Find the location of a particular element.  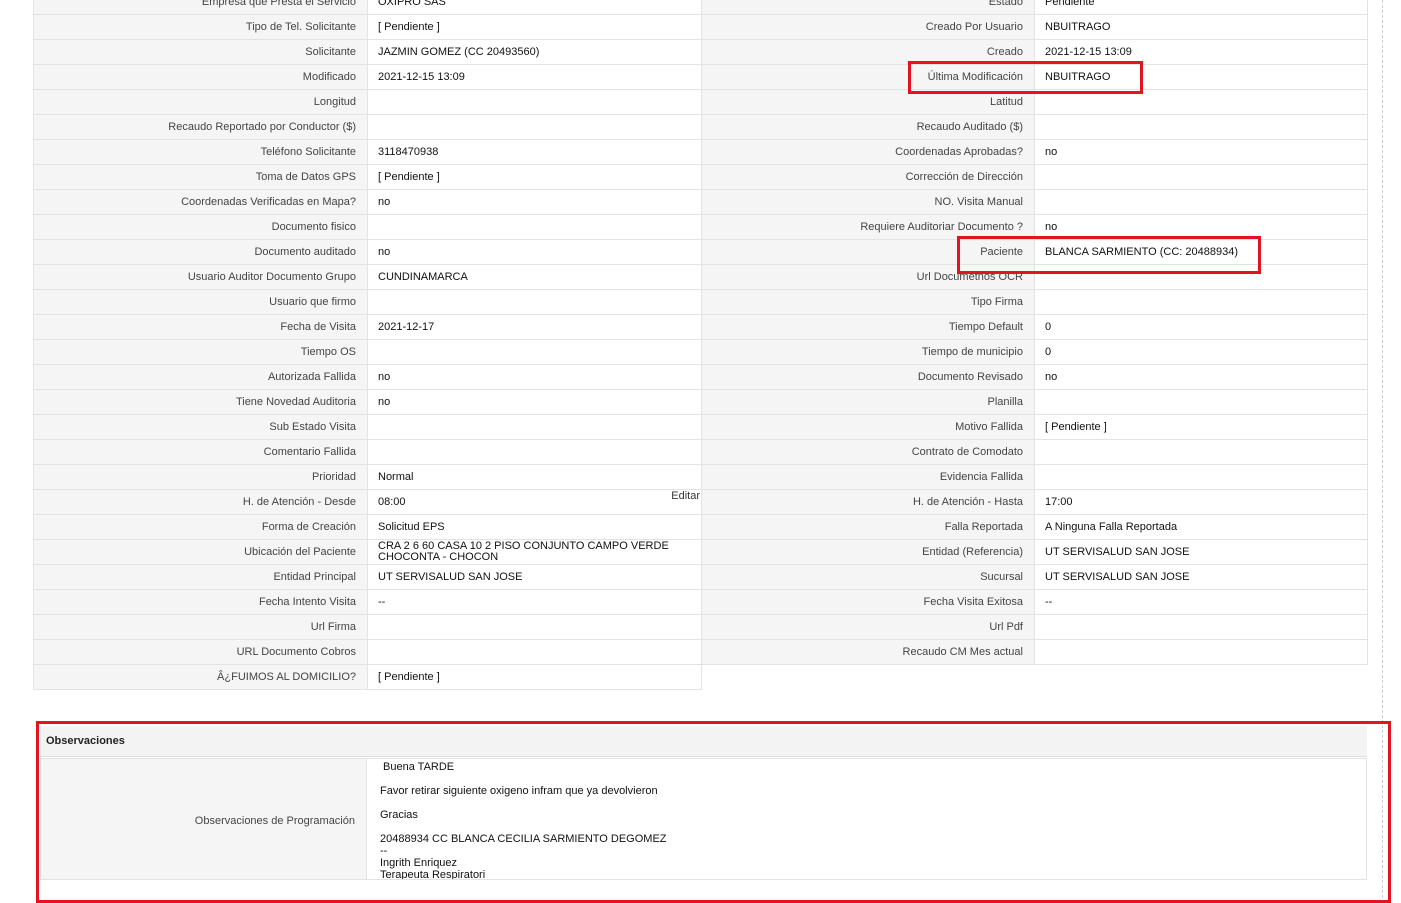

field-value-text: -- is located at coordinates (382, 602).